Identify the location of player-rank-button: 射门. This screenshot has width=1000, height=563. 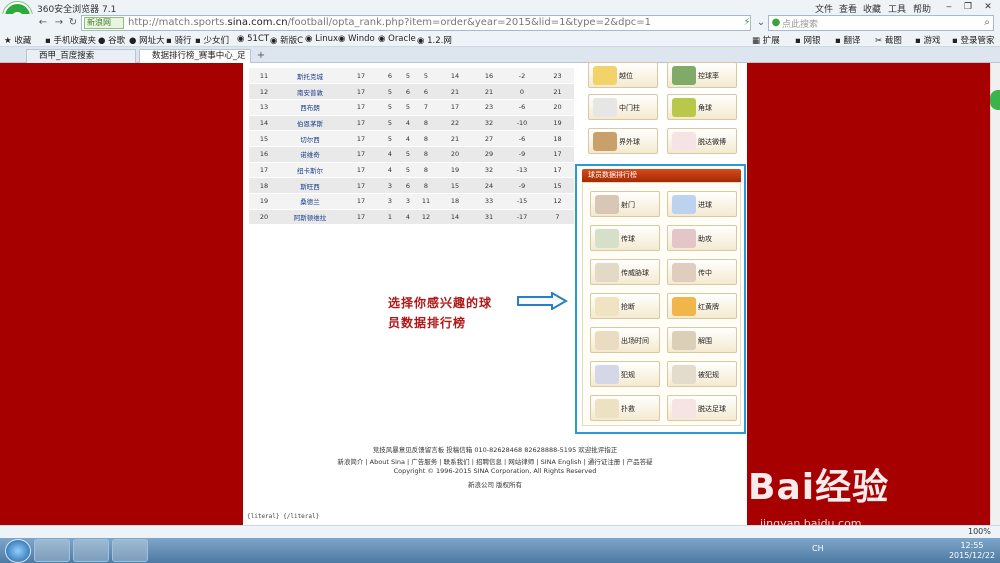
(625, 204).